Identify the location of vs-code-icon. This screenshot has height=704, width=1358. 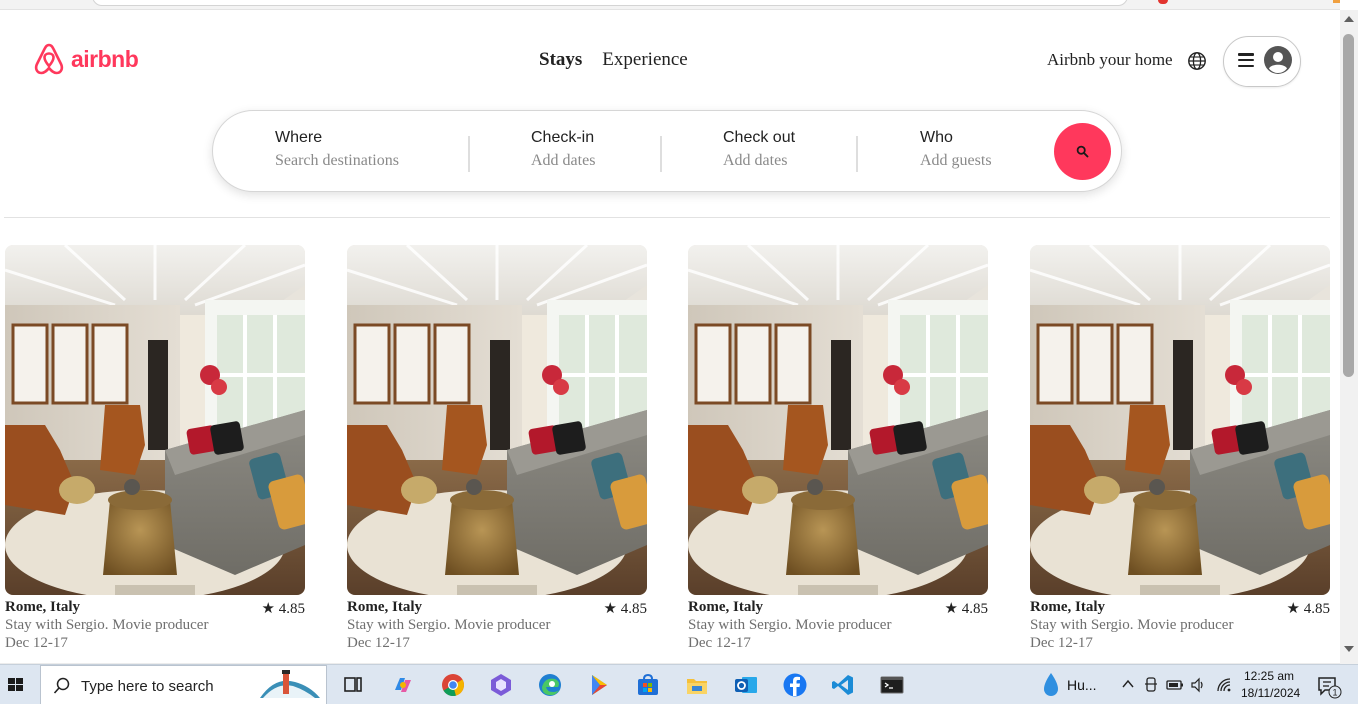
(843, 685).